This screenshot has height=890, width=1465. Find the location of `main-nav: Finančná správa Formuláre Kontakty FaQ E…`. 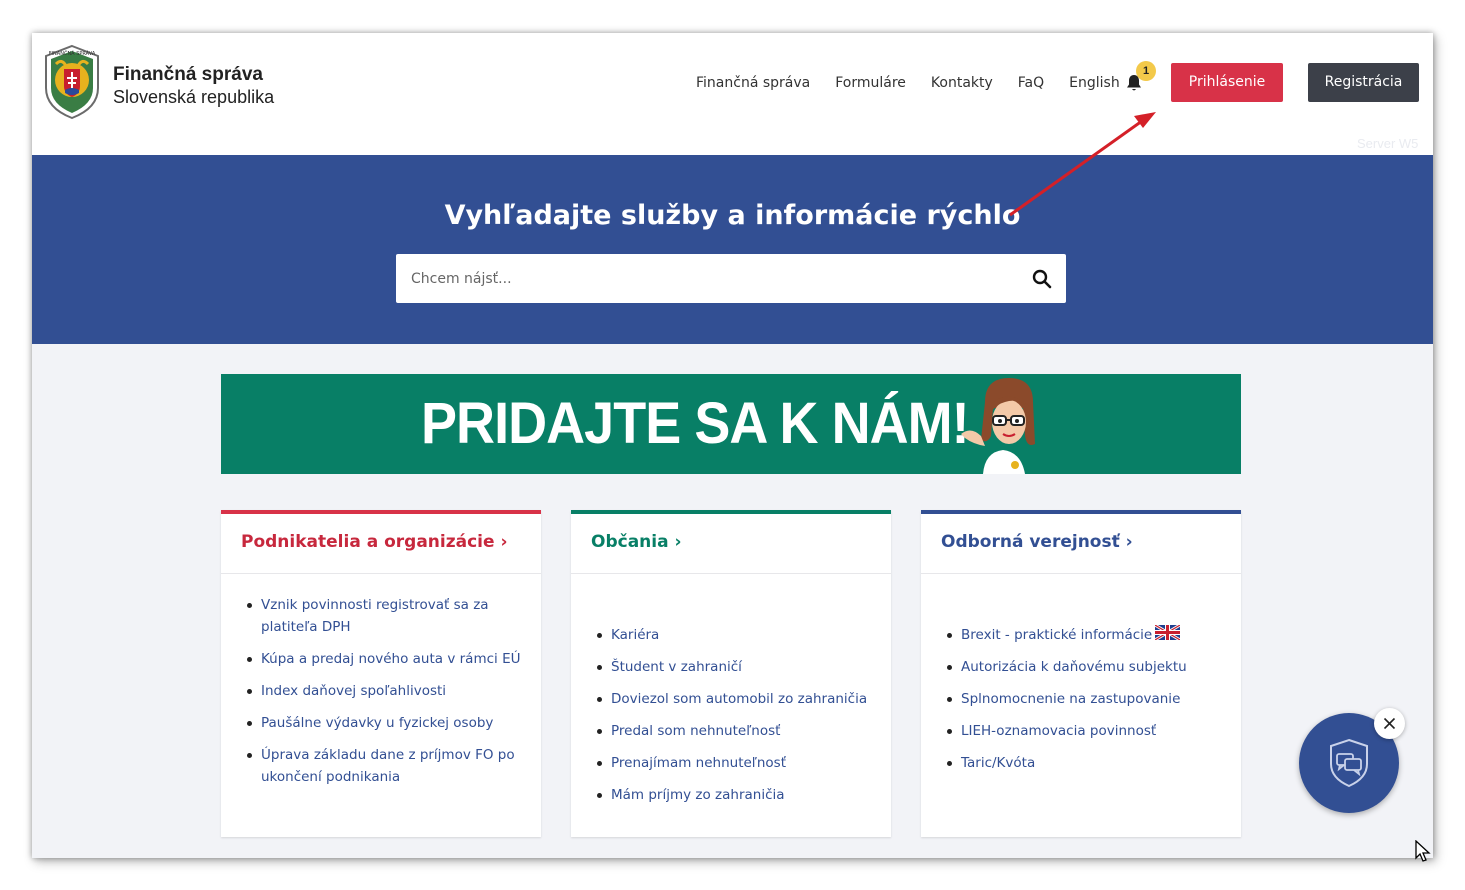

main-nav: Finančná správa Formuláre Kontakty FaQ E… is located at coordinates (920, 83).